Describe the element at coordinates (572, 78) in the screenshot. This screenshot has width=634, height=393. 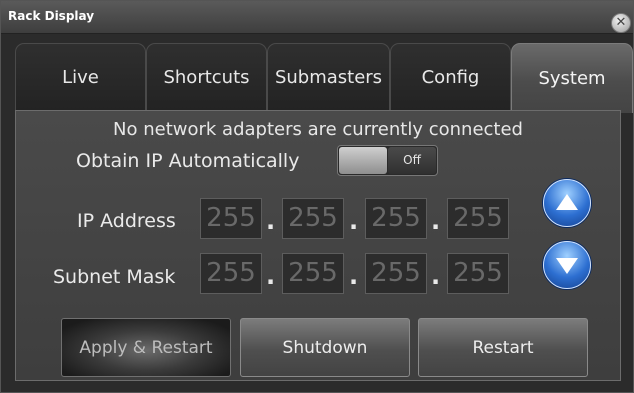
I see `tab-system: System` at that location.